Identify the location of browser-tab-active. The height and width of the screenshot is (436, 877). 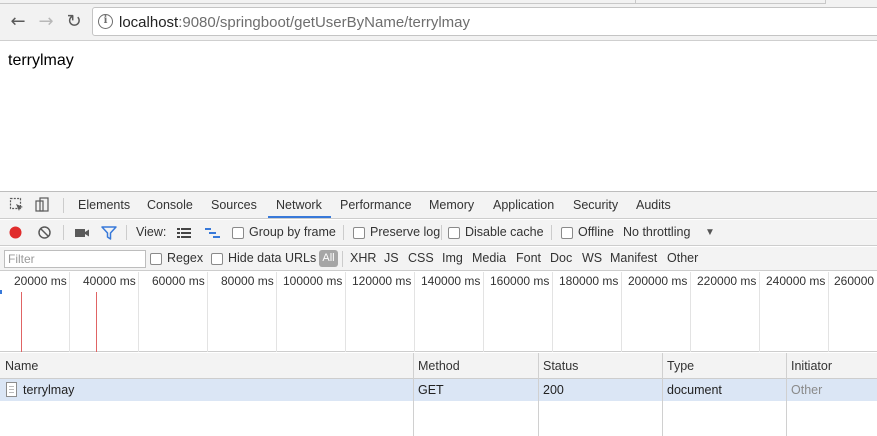
(318, 2).